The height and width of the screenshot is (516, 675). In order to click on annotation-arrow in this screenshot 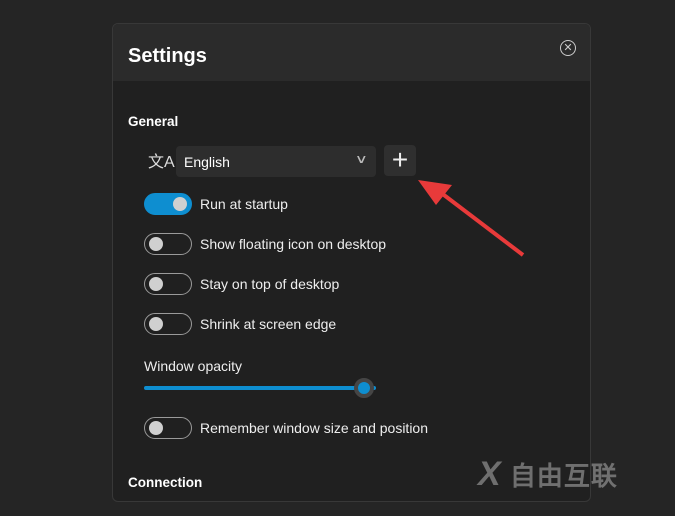, I will do `click(471, 218)`.